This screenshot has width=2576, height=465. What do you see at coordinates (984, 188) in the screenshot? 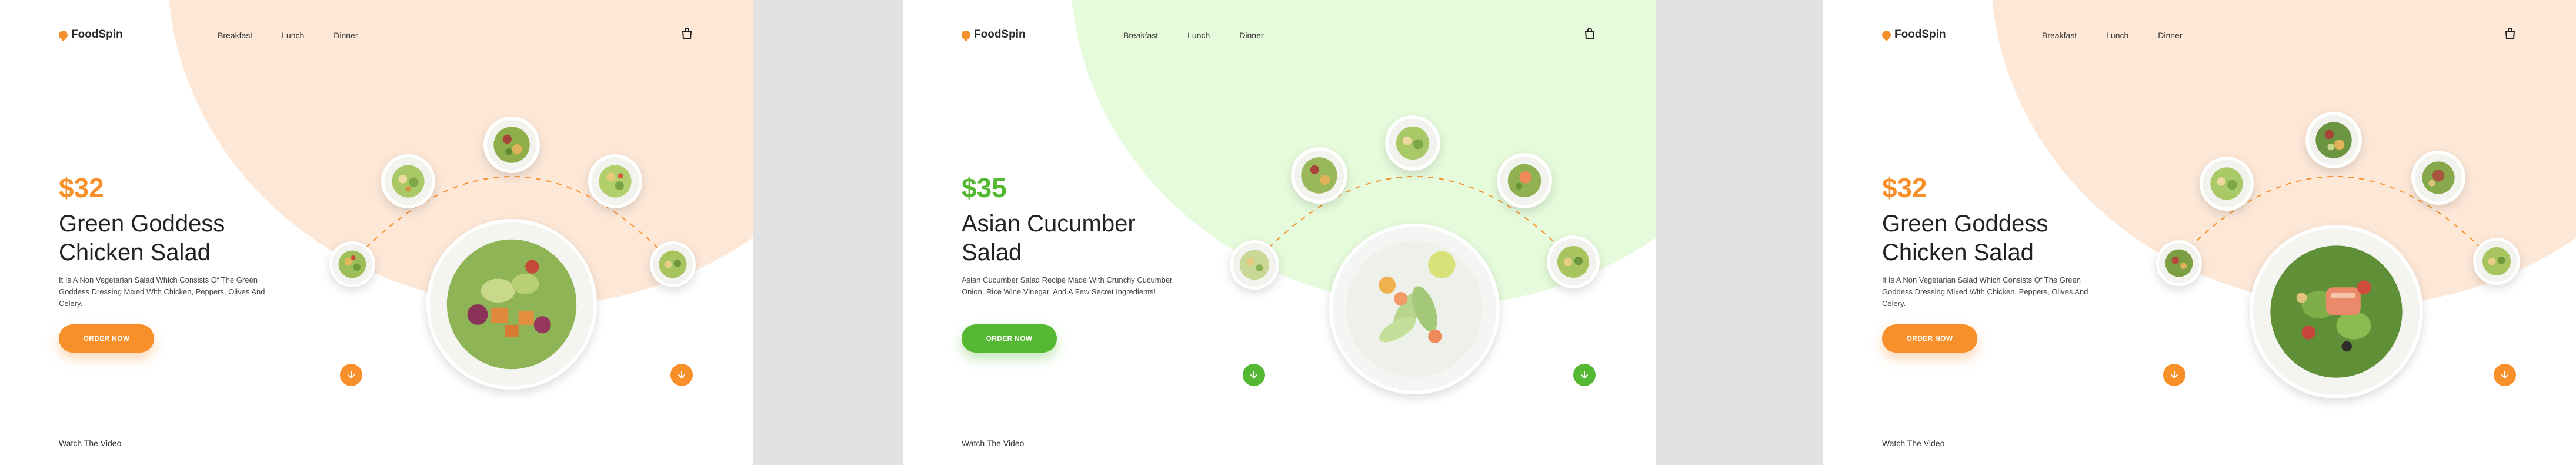
I see `price: $35` at bounding box center [984, 188].